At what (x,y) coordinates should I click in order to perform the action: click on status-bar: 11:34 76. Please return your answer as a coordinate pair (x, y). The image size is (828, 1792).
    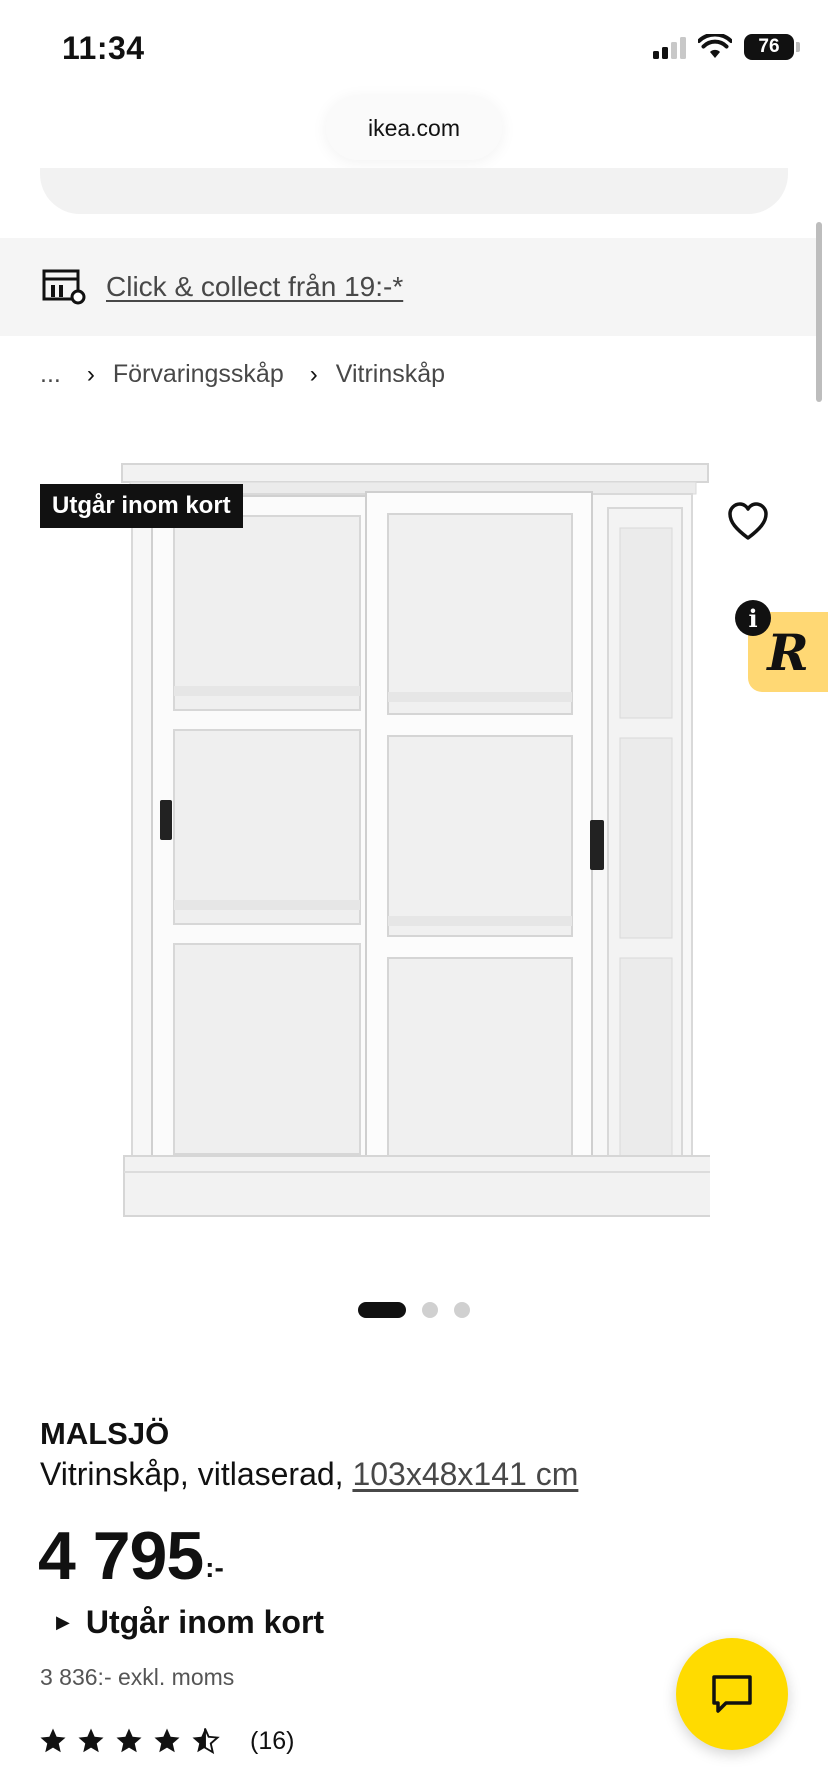
    Looking at the image, I should click on (414, 48).